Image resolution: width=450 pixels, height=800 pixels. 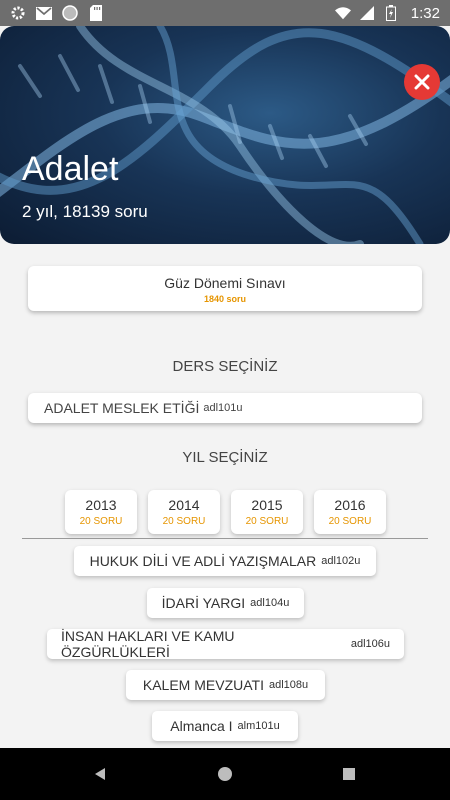 I want to click on home-icon, so click(x=225, y=774).